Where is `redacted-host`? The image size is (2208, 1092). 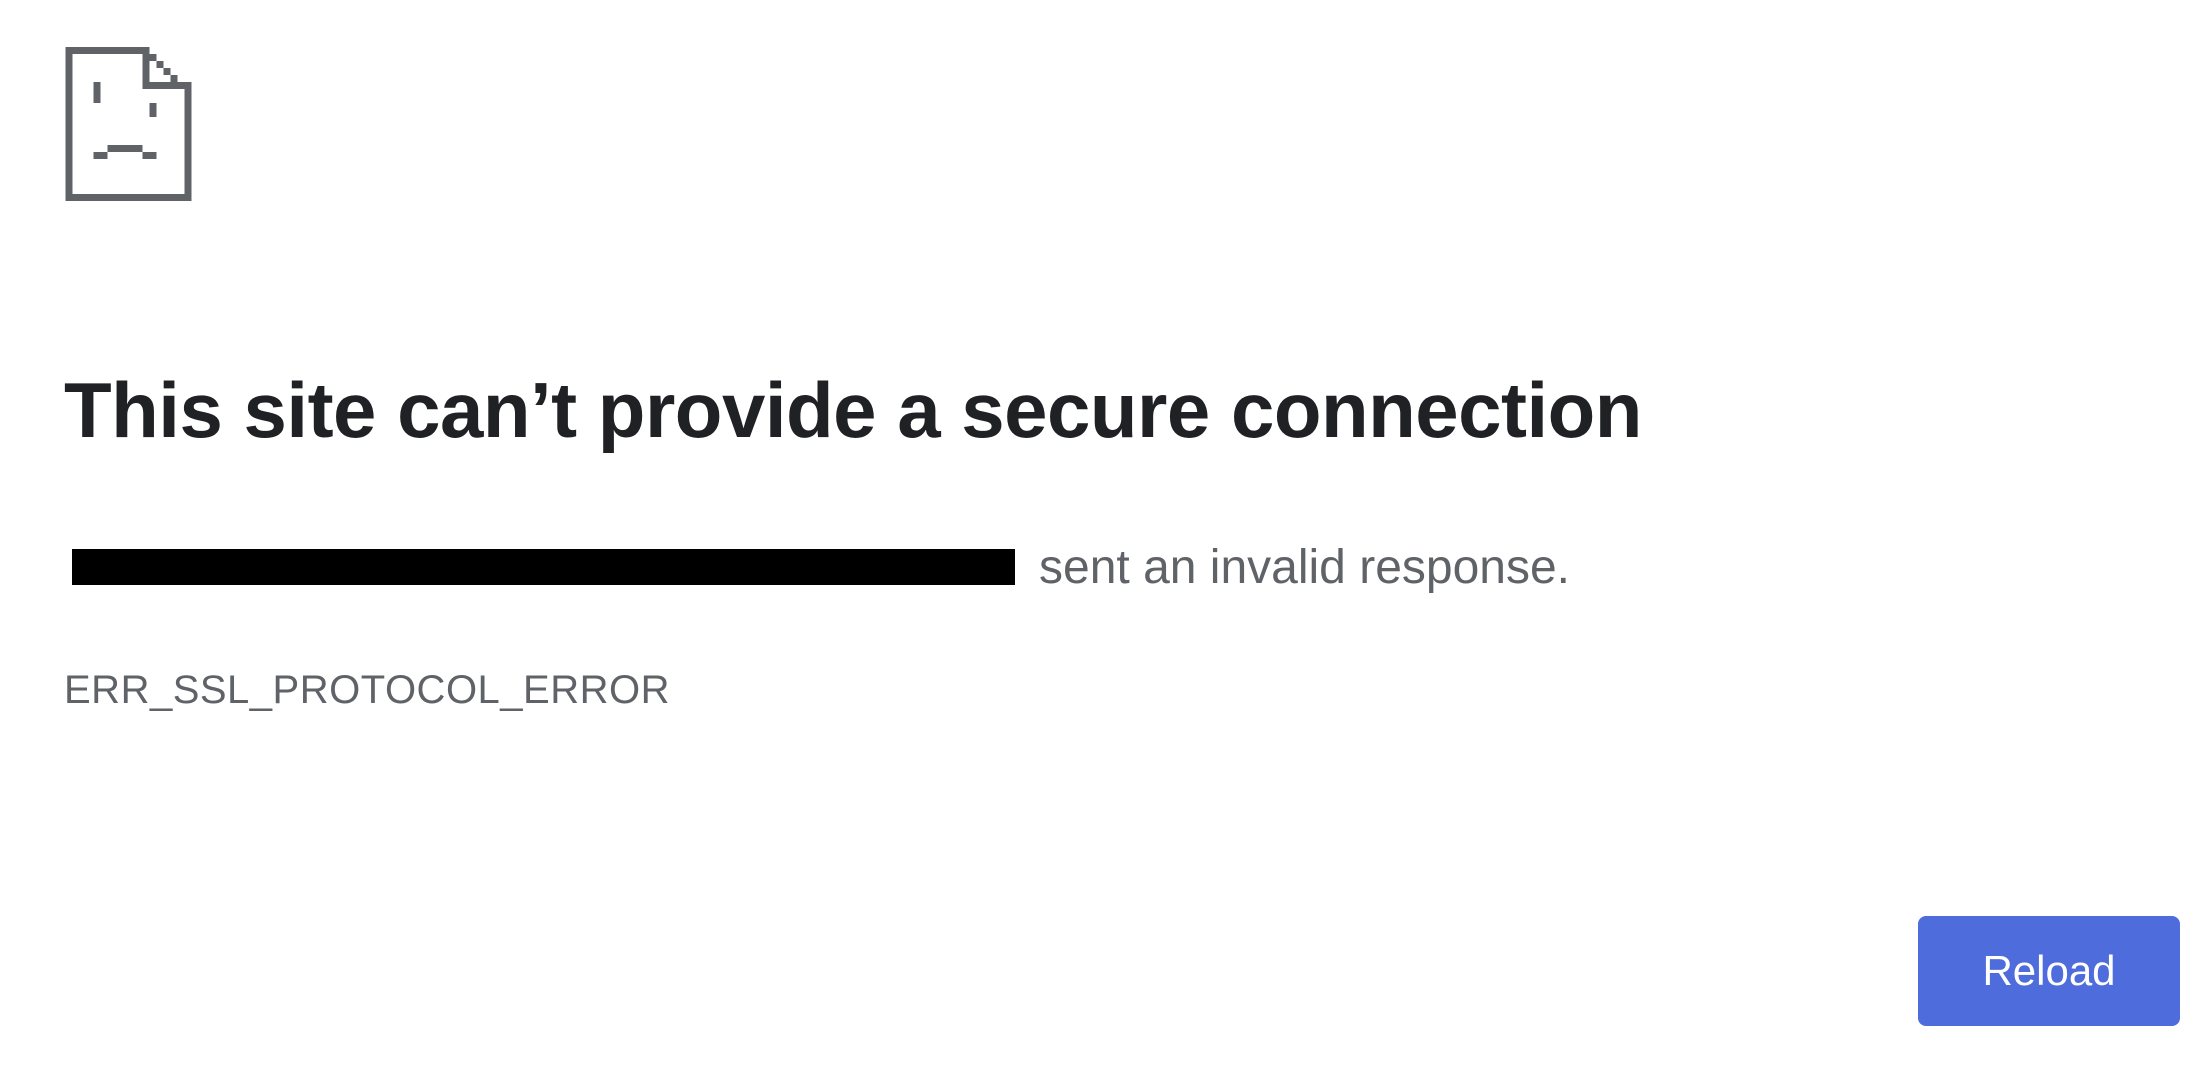 redacted-host is located at coordinates (543, 567).